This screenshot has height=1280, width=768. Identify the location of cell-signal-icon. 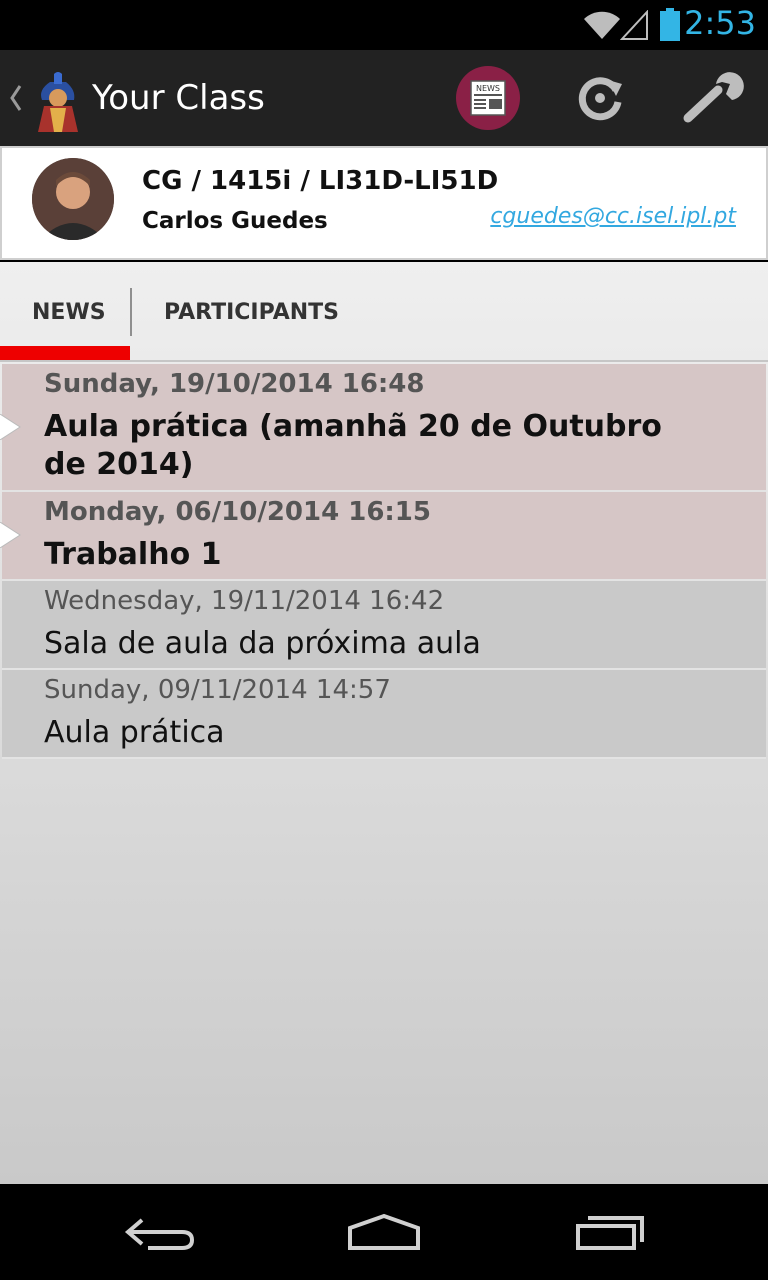
(634, 25).